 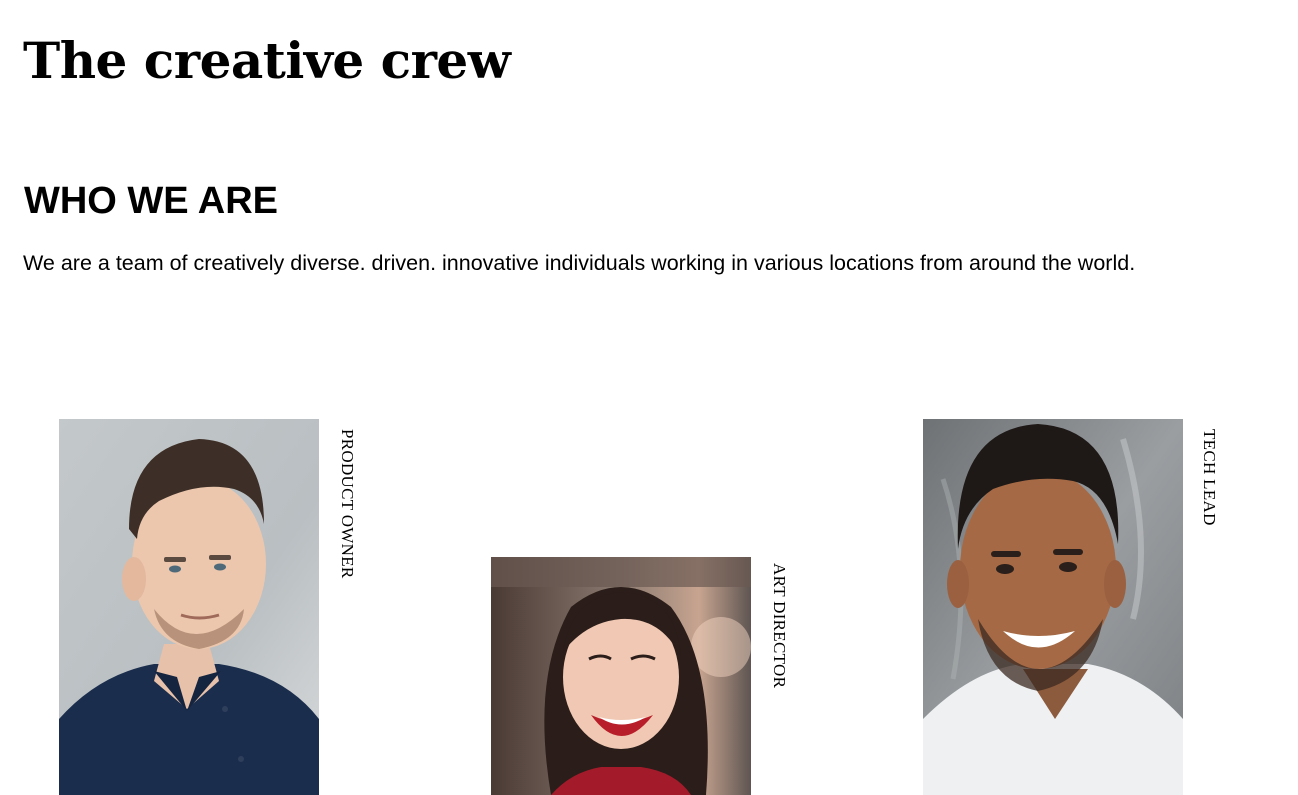 What do you see at coordinates (267, 60) in the screenshot?
I see `site-title: The creative crew` at bounding box center [267, 60].